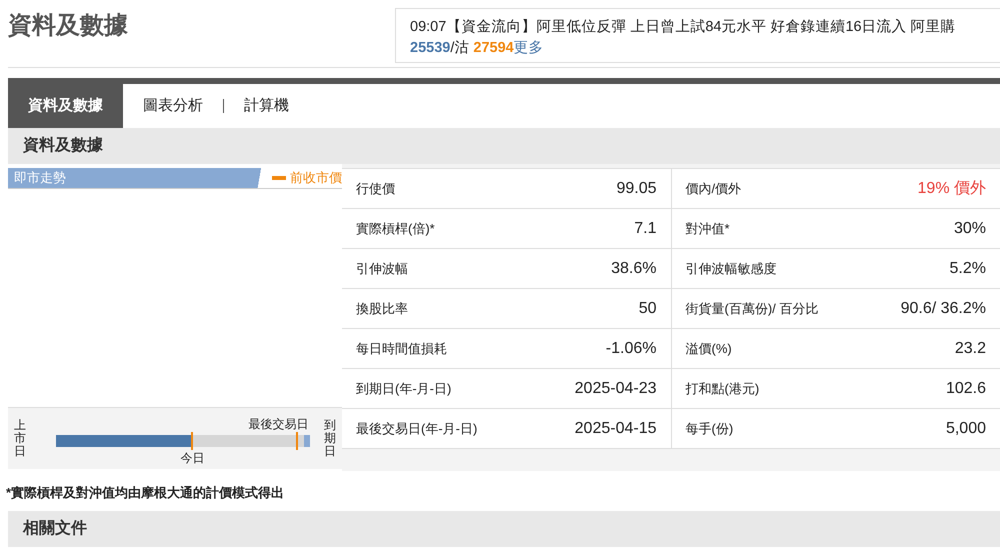 The image size is (1000, 553). Describe the element at coordinates (714, 189) in the screenshot. I see `field-label: 價內/價外` at that location.